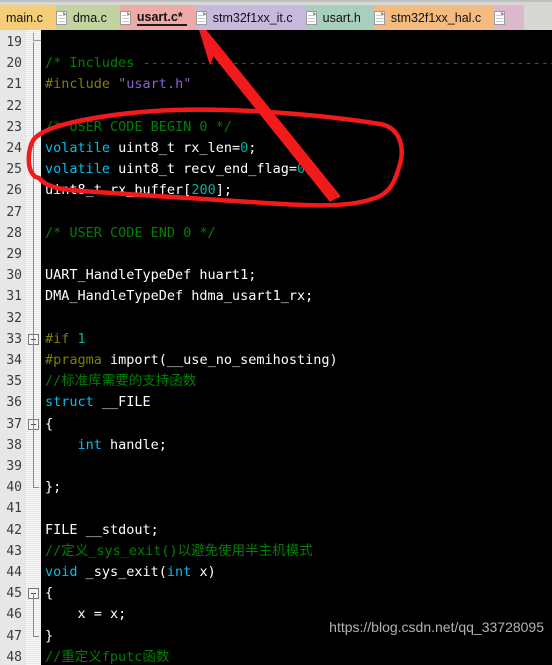  What do you see at coordinates (118, 190) in the screenshot?
I see `code-token: uint8_t rx_buffer[` at bounding box center [118, 190].